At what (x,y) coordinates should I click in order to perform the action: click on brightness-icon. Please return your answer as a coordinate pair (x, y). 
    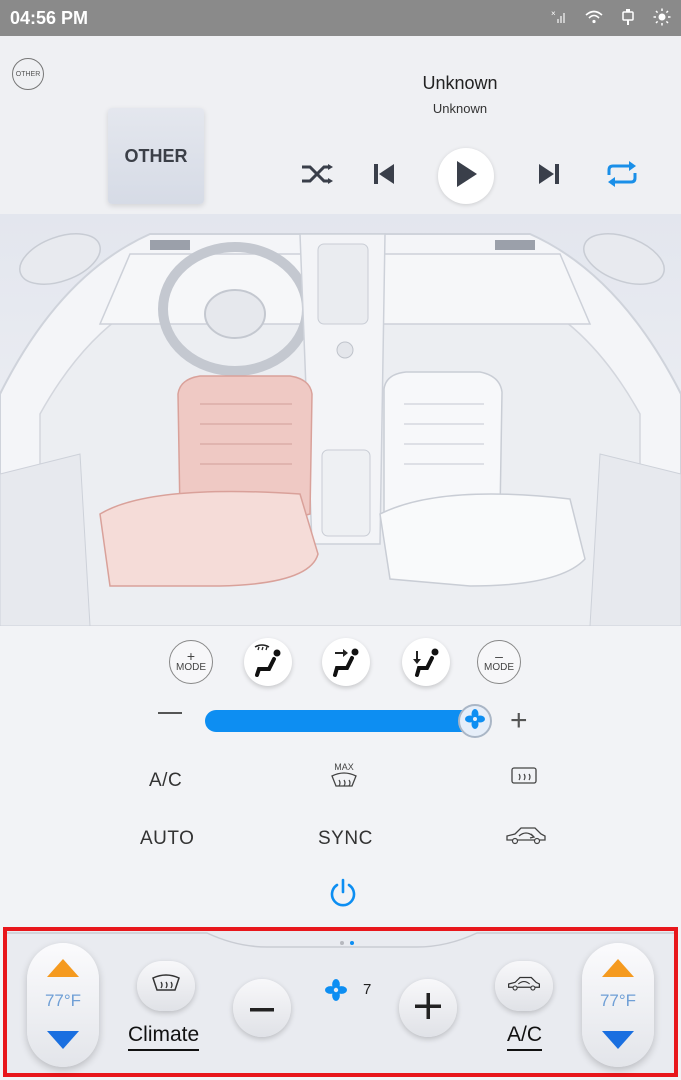
    Looking at the image, I should click on (662, 18).